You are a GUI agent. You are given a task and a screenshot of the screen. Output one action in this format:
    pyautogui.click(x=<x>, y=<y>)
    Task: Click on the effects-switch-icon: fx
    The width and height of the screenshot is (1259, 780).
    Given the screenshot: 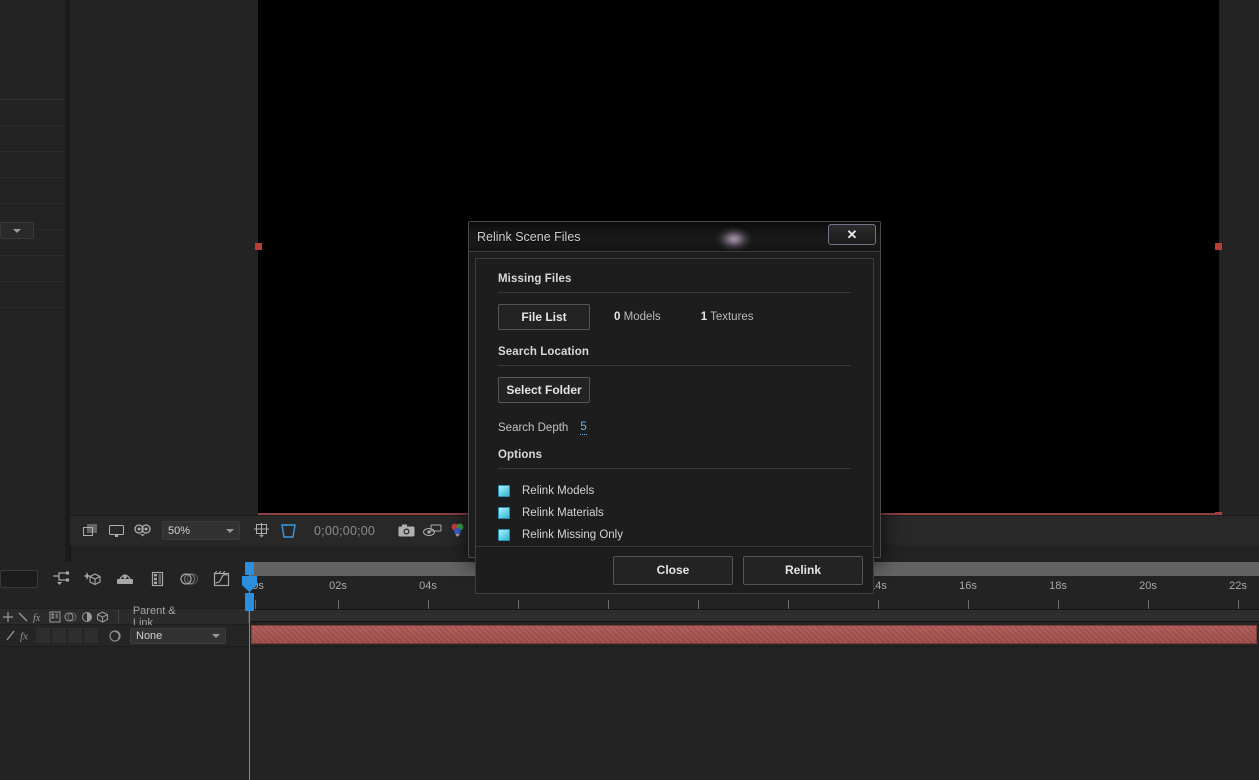 What is the action you would take?
    pyautogui.click(x=37, y=618)
    